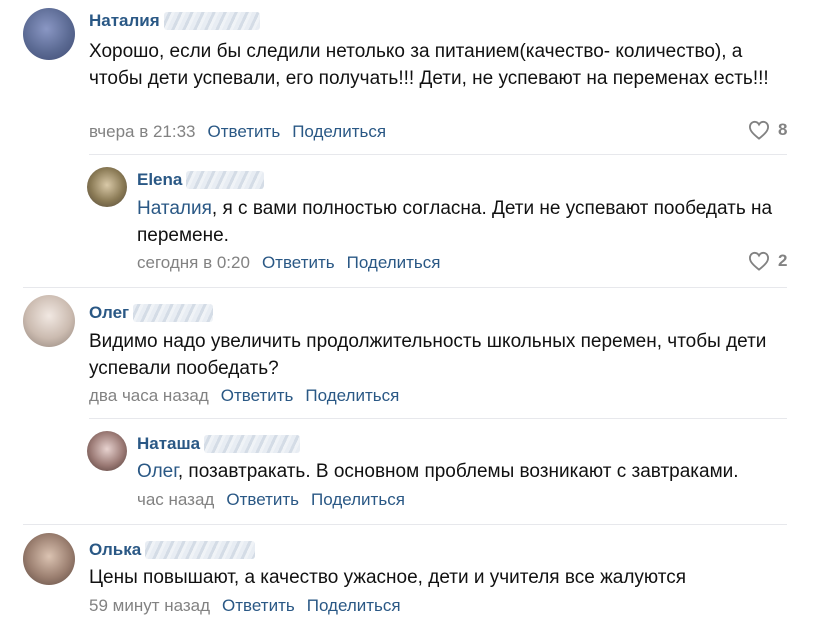 Image resolution: width=814 pixels, height=629 pixels. I want to click on comment-author: Elena, so click(159, 180).